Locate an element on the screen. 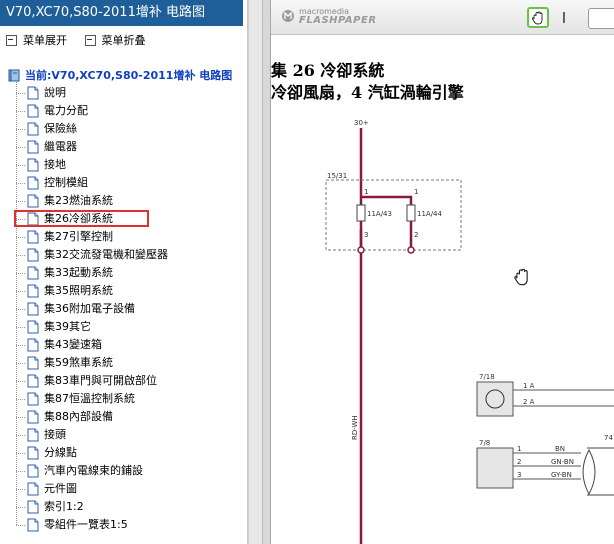 This screenshot has height=544, width=614. i-beam-icon: I is located at coordinates (564, 18).